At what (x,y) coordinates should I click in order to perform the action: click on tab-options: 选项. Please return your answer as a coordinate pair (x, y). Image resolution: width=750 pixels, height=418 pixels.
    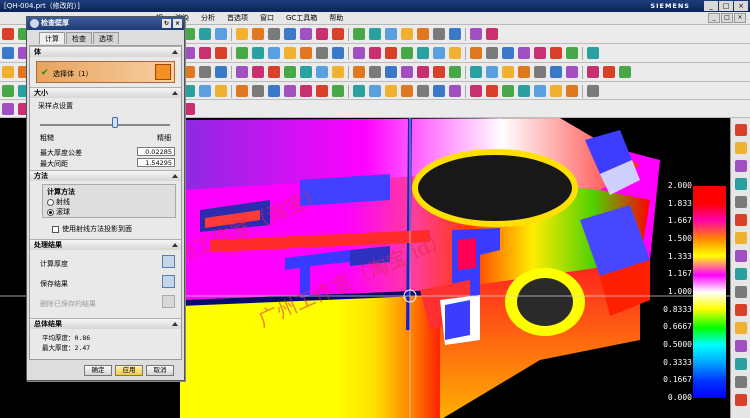
    Looking at the image, I should click on (106, 38).